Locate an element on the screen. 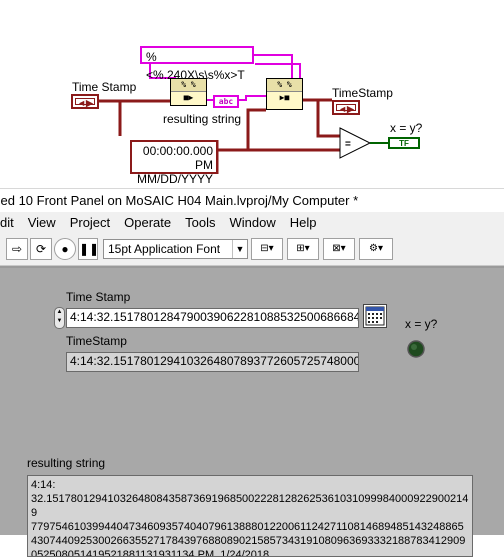  timestamp-constant-date: MM/DD/YYYY is located at coordinates (174, 179).